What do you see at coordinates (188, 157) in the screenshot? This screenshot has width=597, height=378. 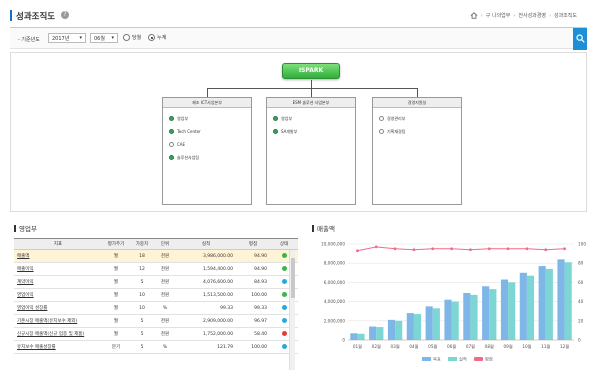 I see `org-unit-label: 솔루션사업팀` at bounding box center [188, 157].